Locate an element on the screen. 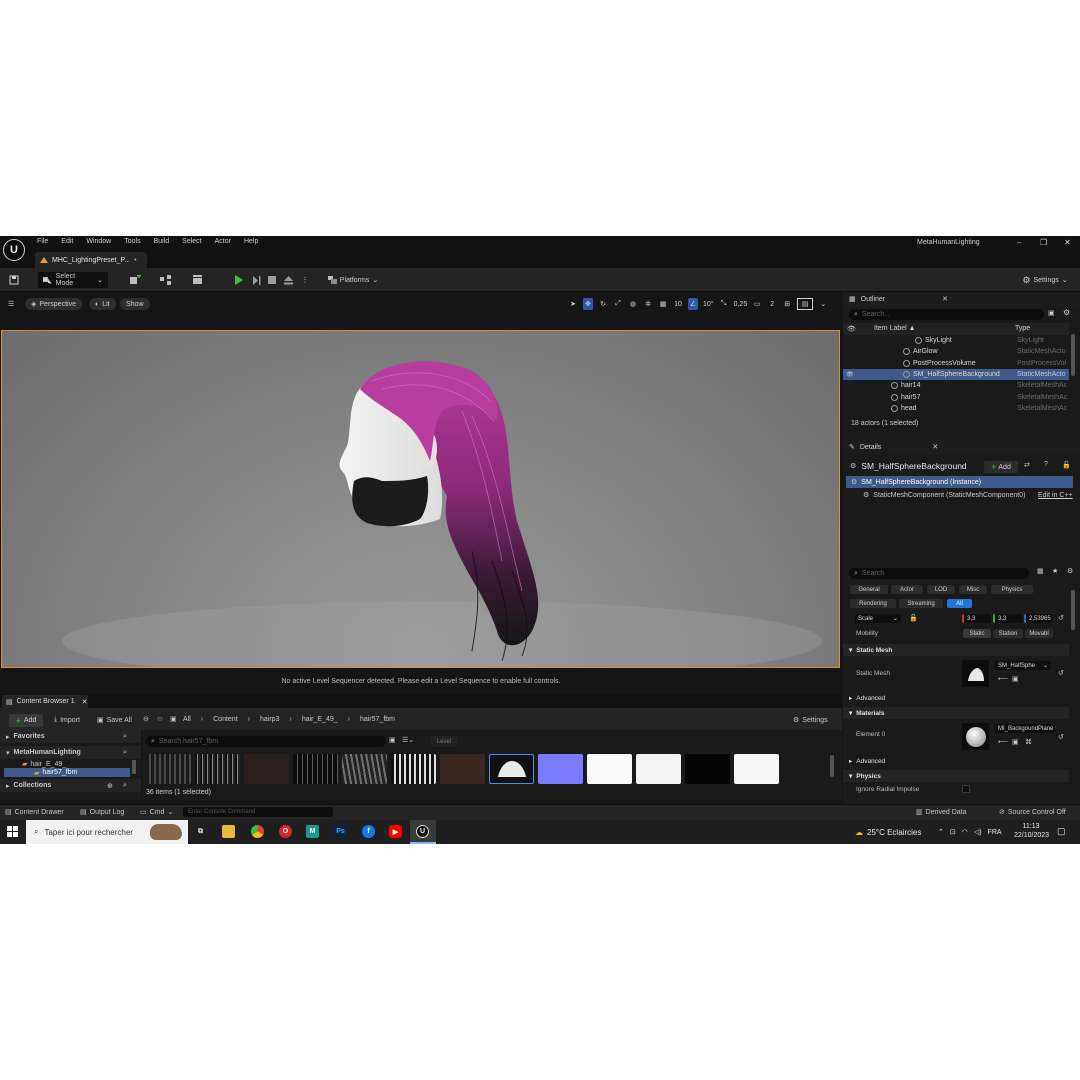 The width and height of the screenshot is (1080, 1080). tree-folder-hair57: ▰ hair57_fbm is located at coordinates (67, 772).